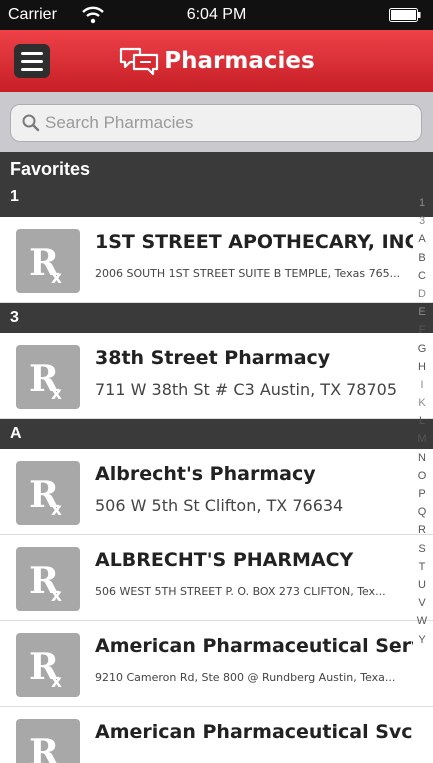  I want to click on pharmacy-name: American Pharmaceutical Services, Inc, so click(254, 646).